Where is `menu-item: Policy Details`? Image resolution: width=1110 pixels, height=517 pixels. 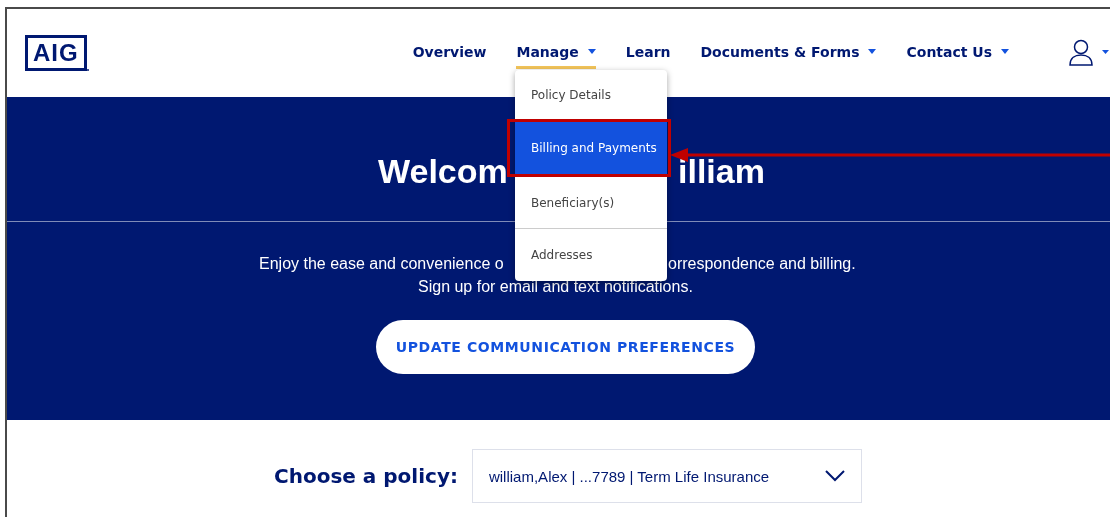
menu-item: Policy Details is located at coordinates (591, 94).